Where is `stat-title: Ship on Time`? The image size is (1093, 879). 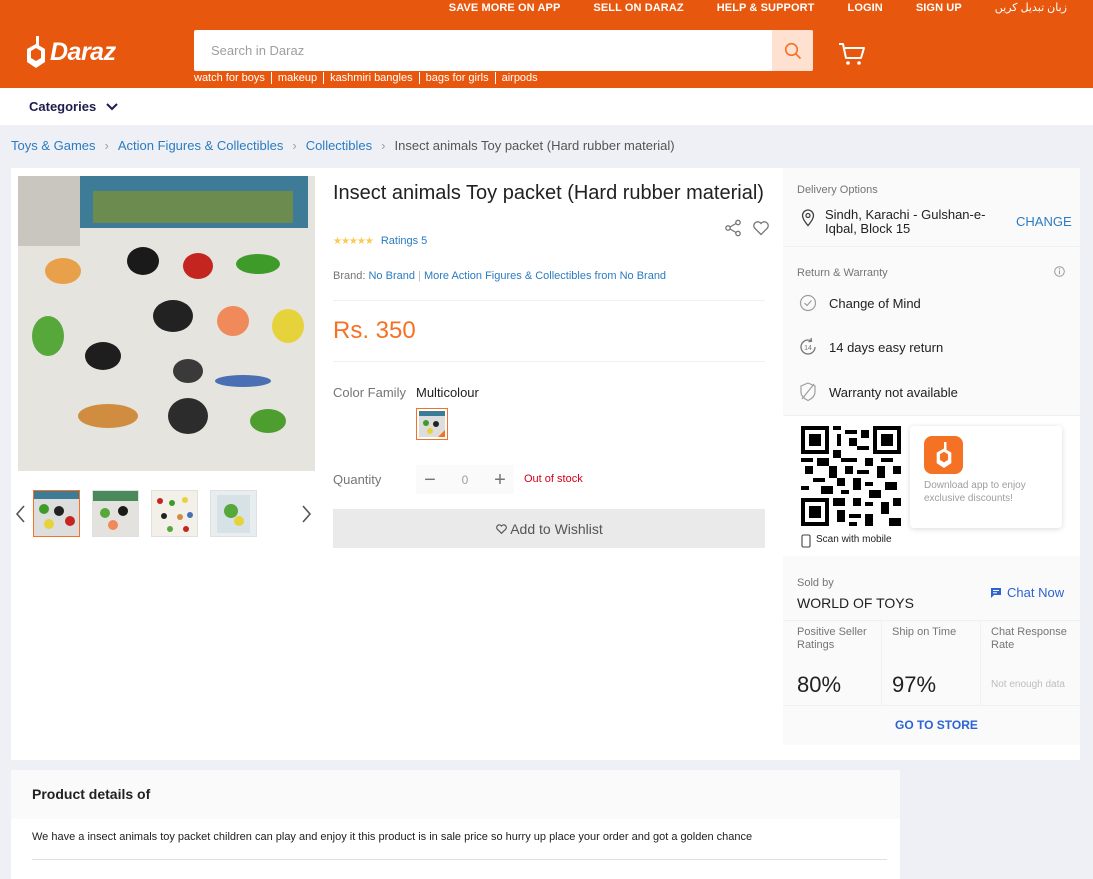 stat-title: Ship on Time is located at coordinates (924, 632).